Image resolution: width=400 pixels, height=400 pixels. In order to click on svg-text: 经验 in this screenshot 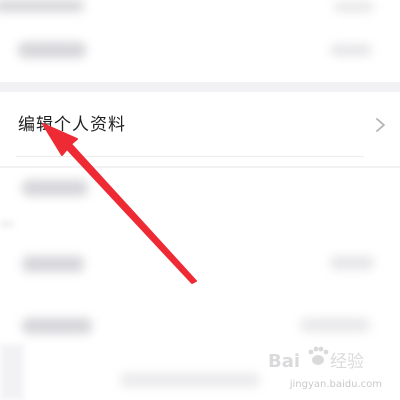, I will do `click(347, 362)`.